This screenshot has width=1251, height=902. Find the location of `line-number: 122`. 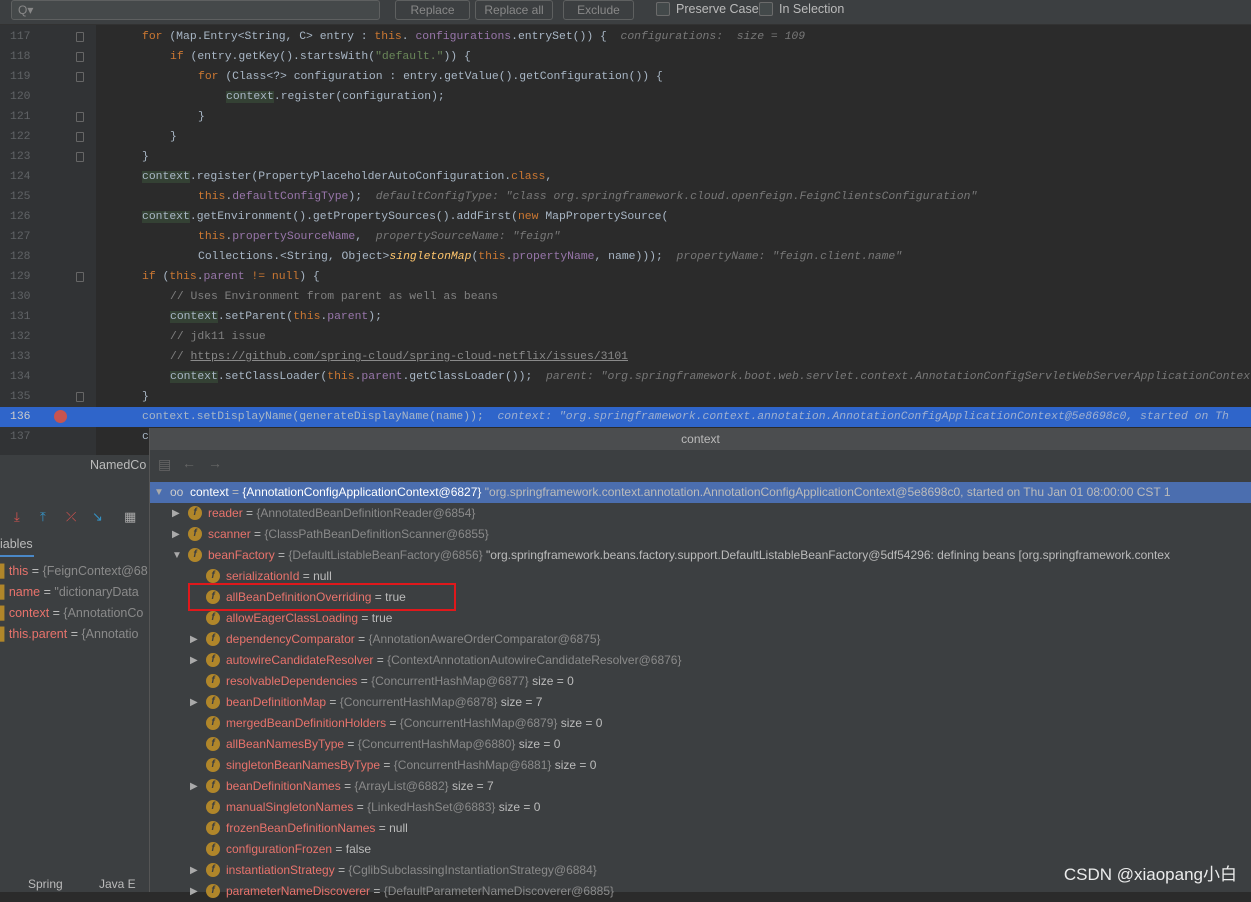

line-number: 122 is located at coordinates (20, 137).